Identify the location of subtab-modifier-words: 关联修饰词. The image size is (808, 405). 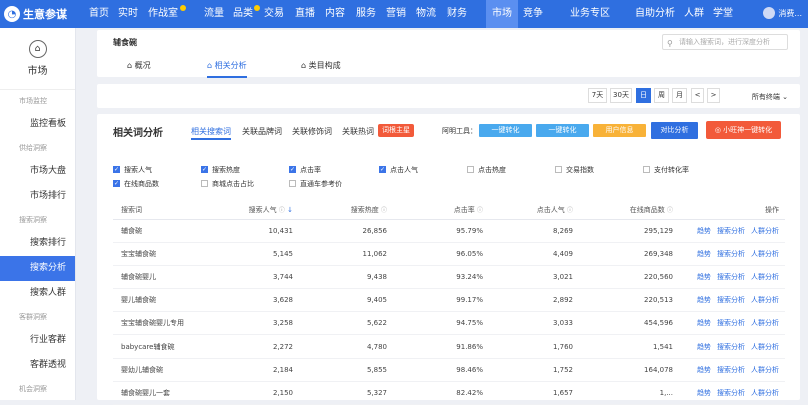
(312, 133).